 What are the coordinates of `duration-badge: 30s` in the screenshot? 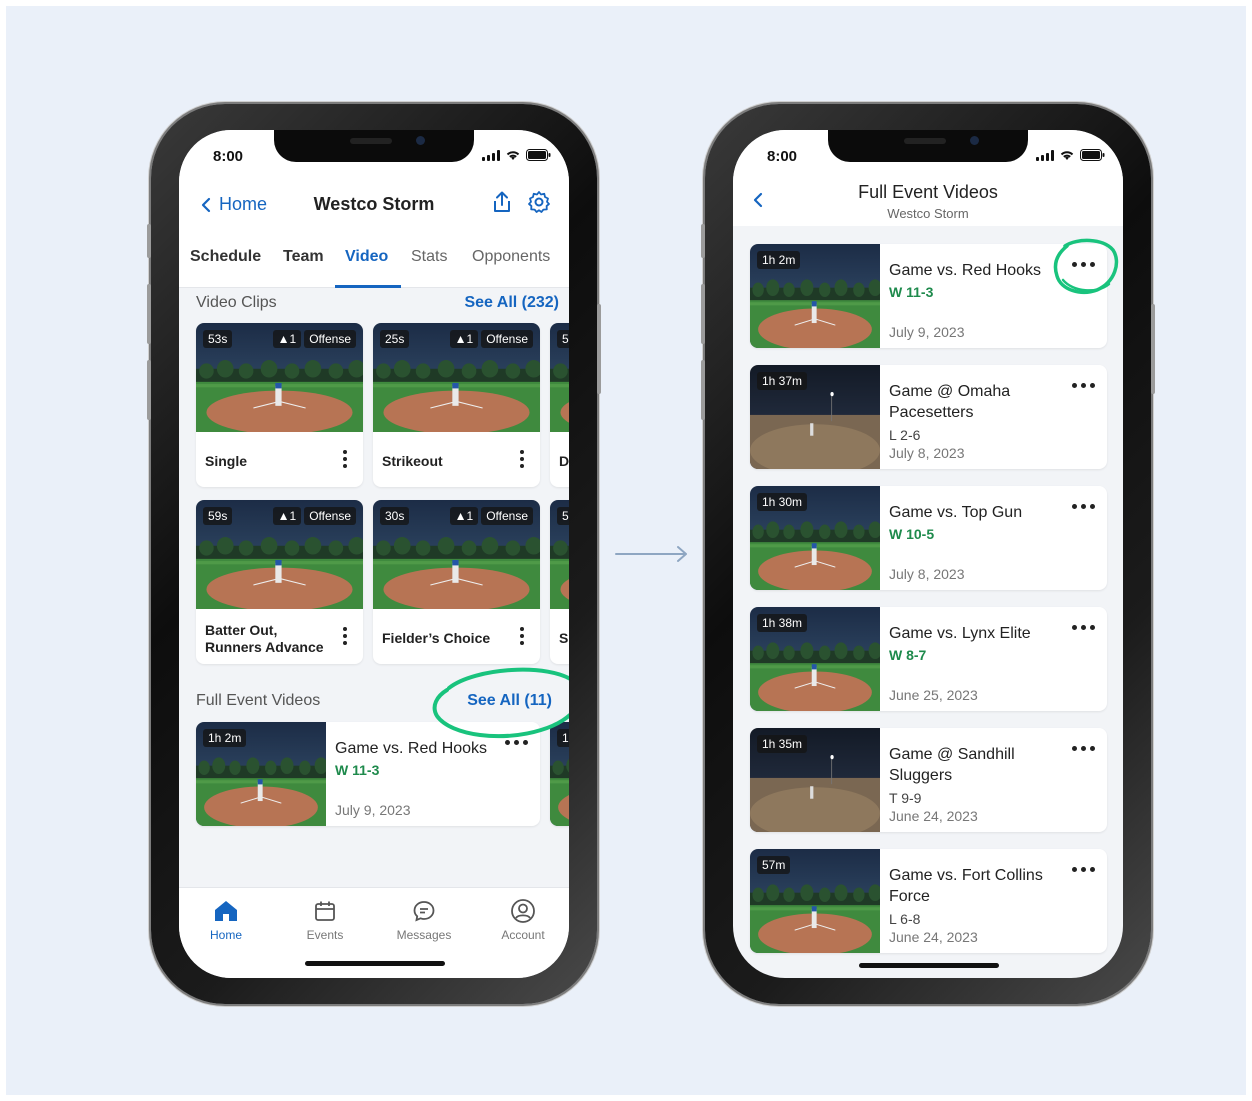 It's located at (395, 516).